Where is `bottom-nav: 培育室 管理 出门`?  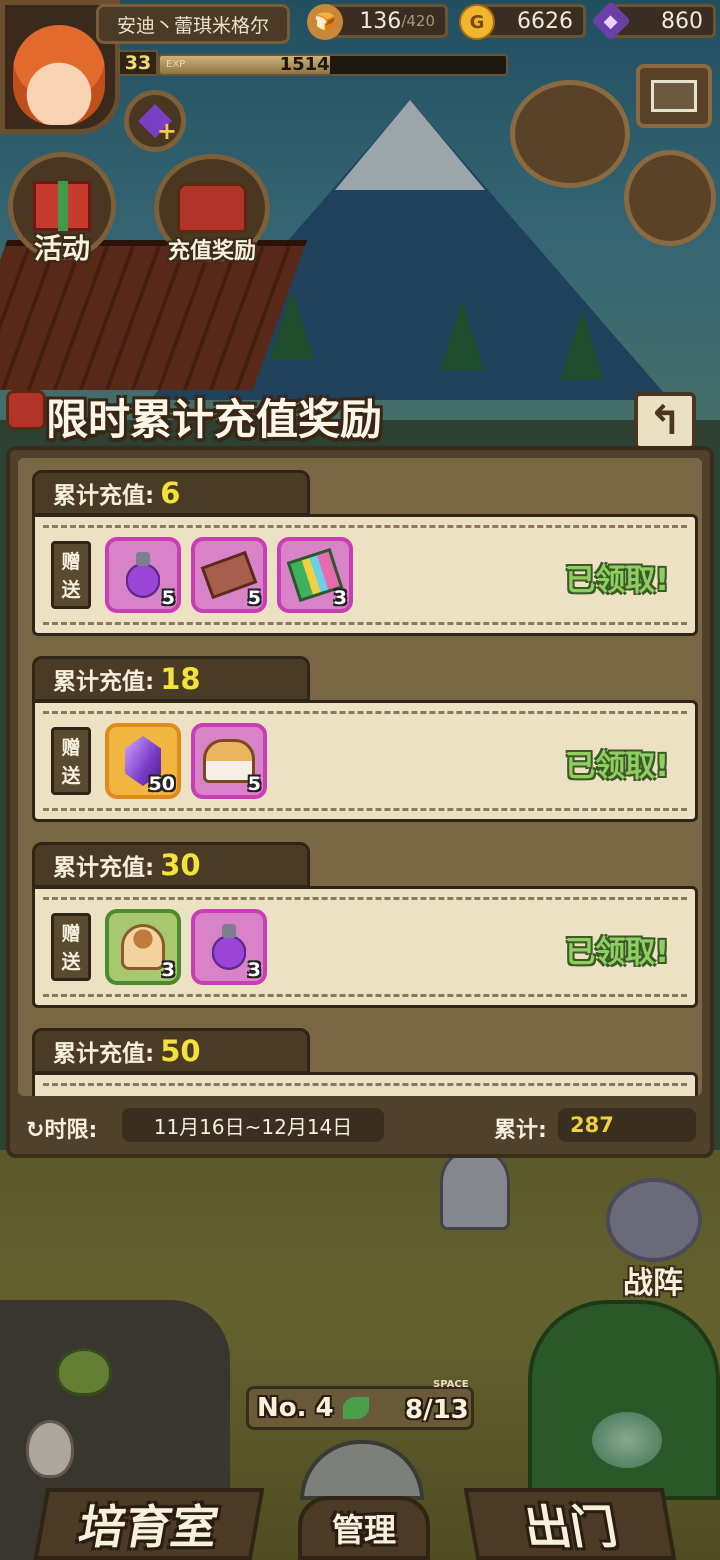 bottom-nav: 培育室 管理 出门 is located at coordinates (360, 1524).